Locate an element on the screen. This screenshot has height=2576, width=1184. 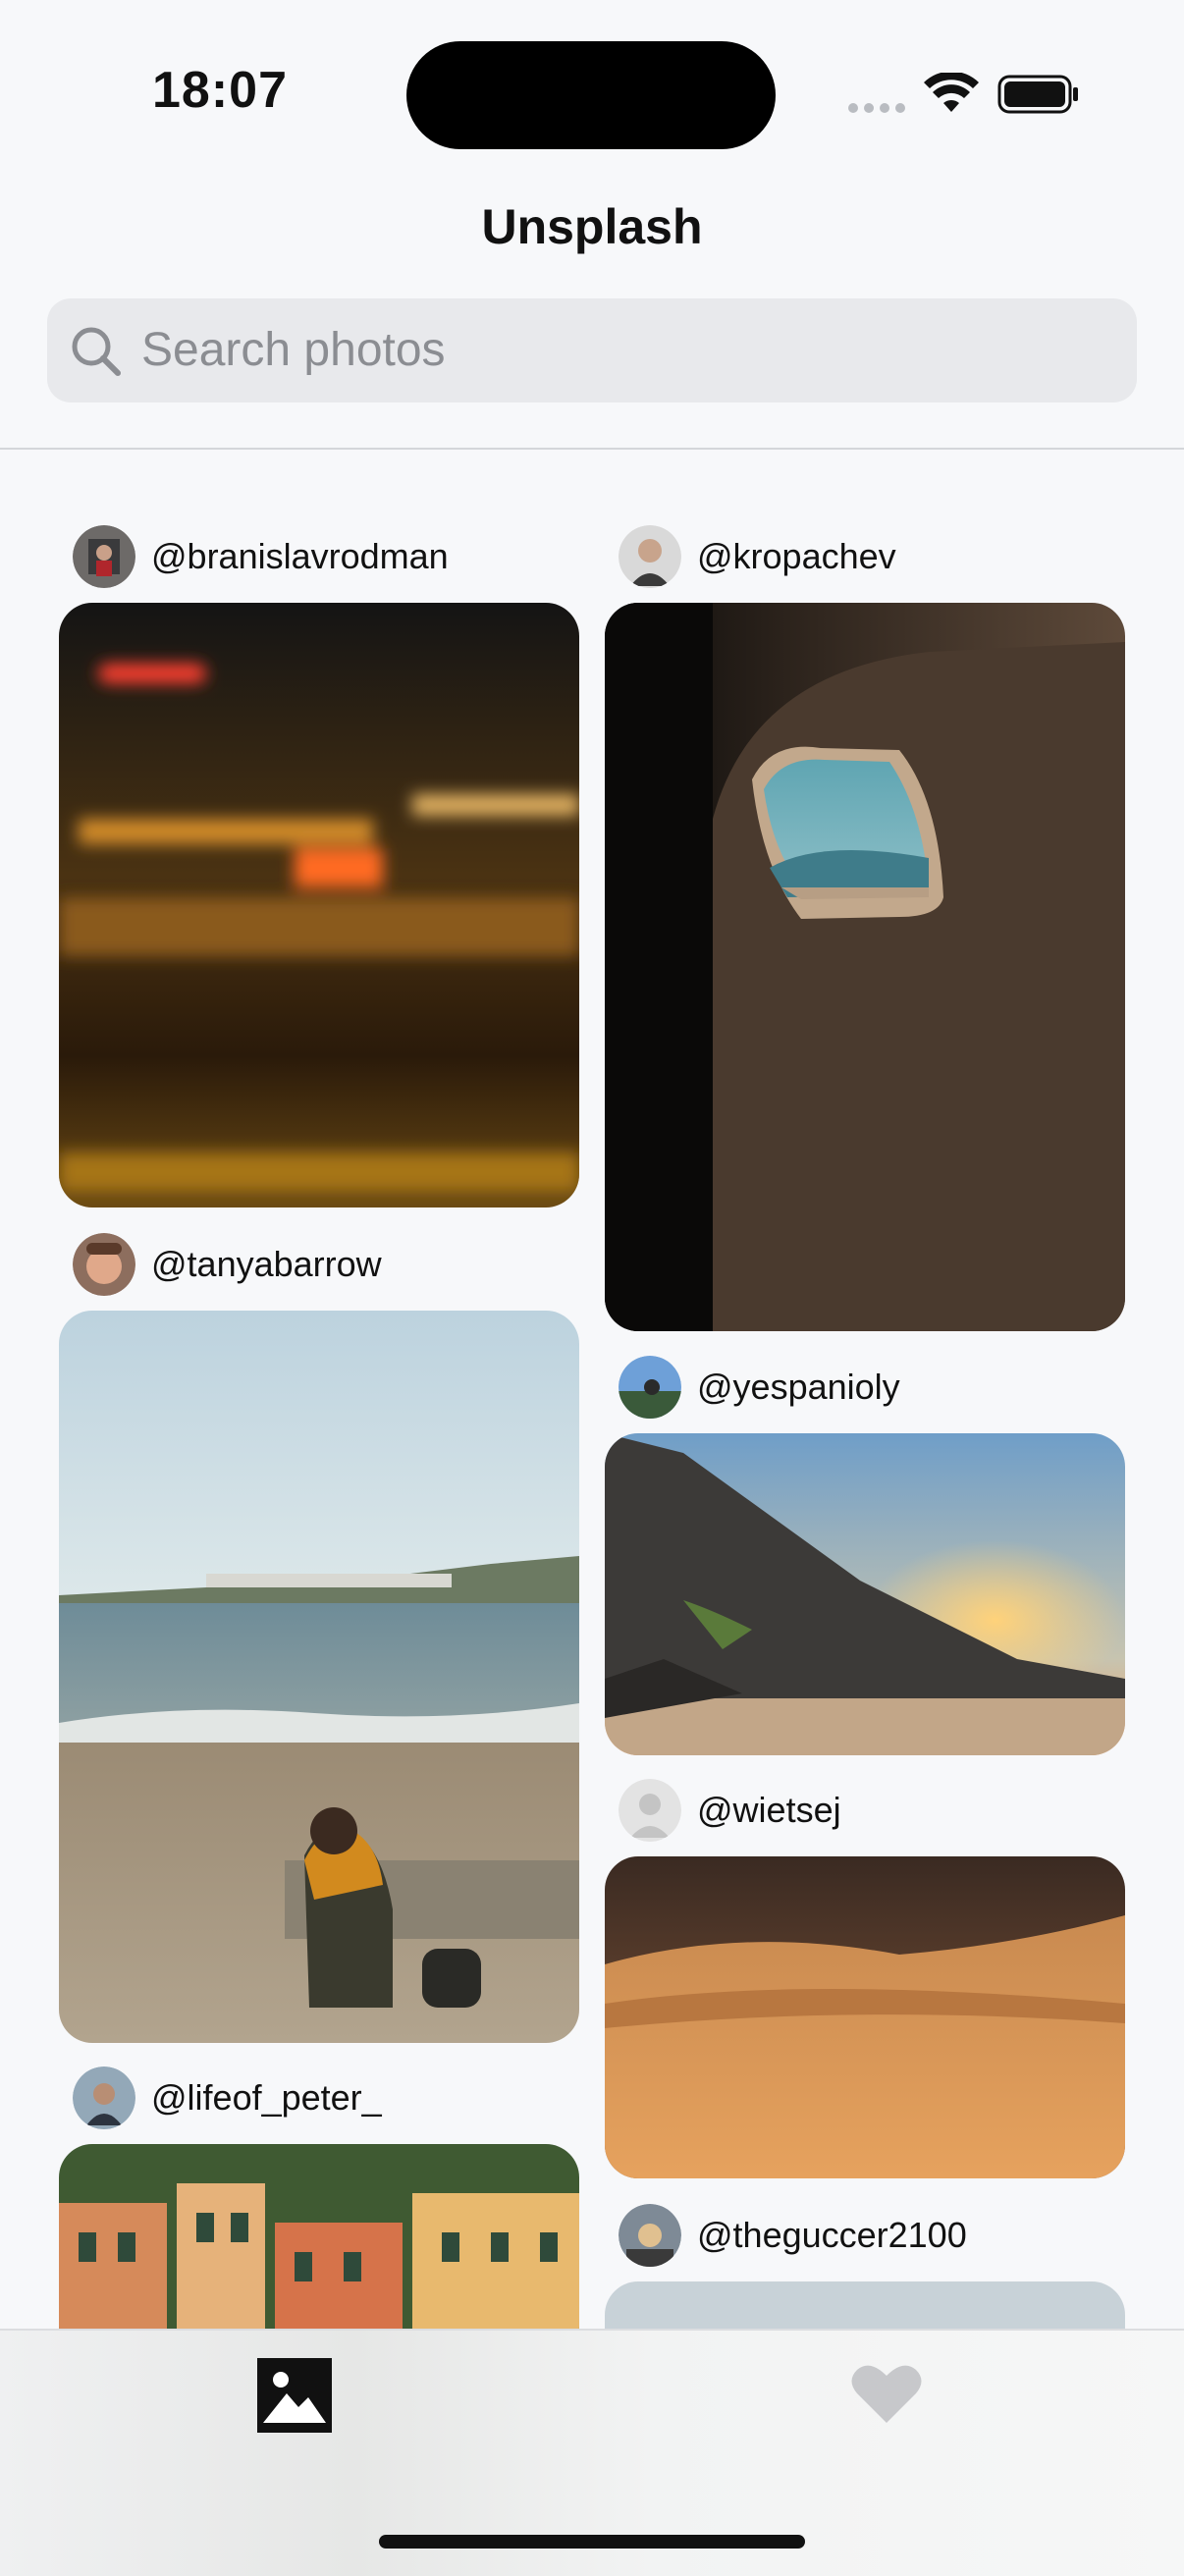
username: @wietsej is located at coordinates (769, 1810).